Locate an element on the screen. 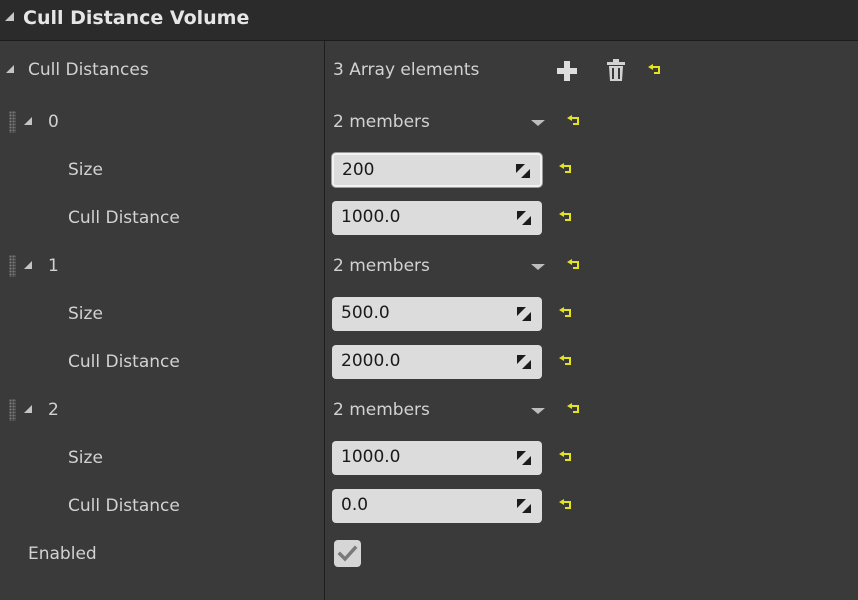 This screenshot has height=600, width=858. size-input: 1000.0 is located at coordinates (437, 458).